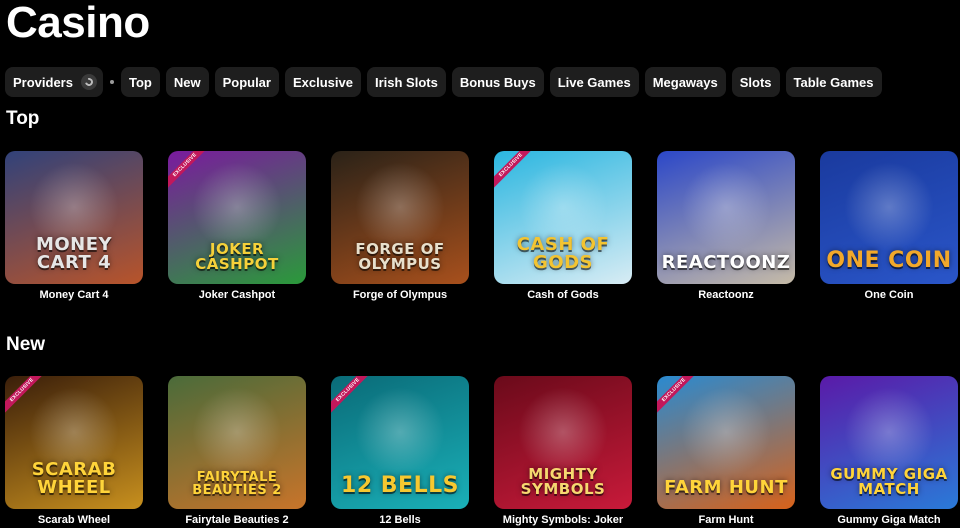 The image size is (960, 528). I want to click on game-title: Reactoonz, so click(726, 295).